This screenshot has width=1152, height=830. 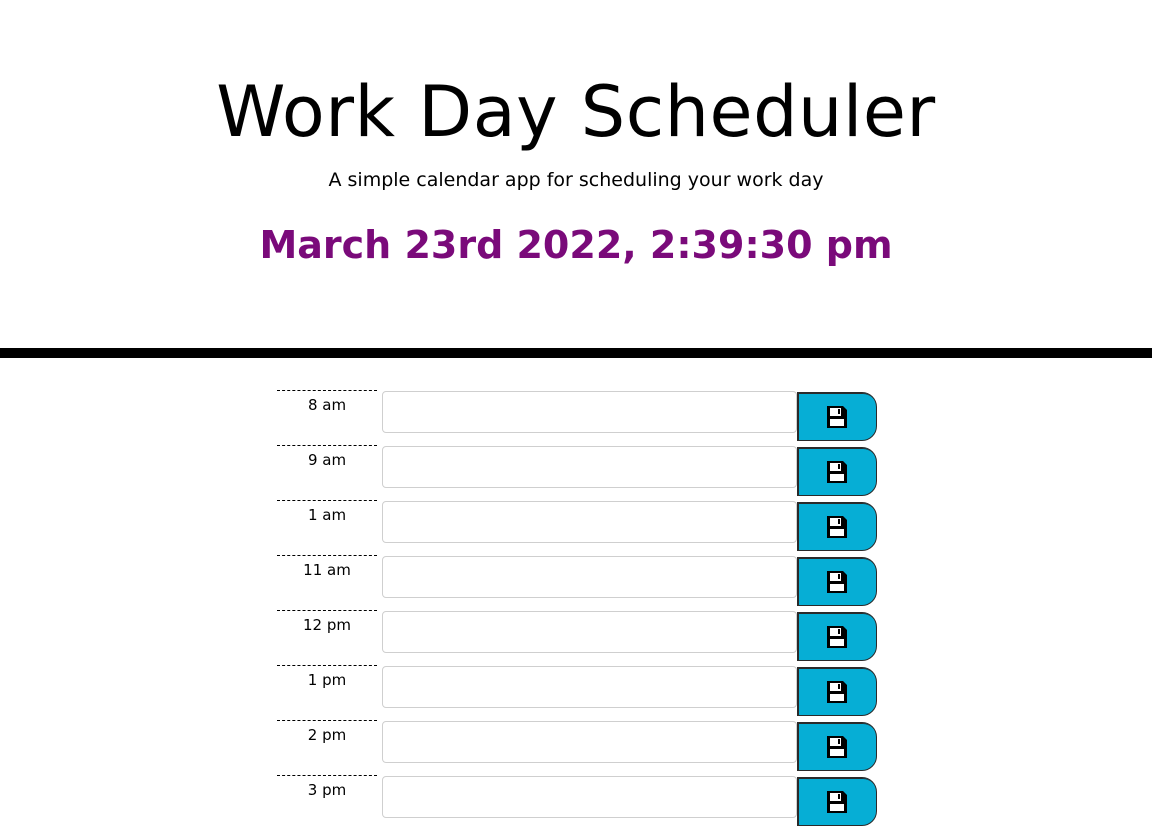 What do you see at coordinates (327, 637) in the screenshot?
I see `hour-label: 12 pm` at bounding box center [327, 637].